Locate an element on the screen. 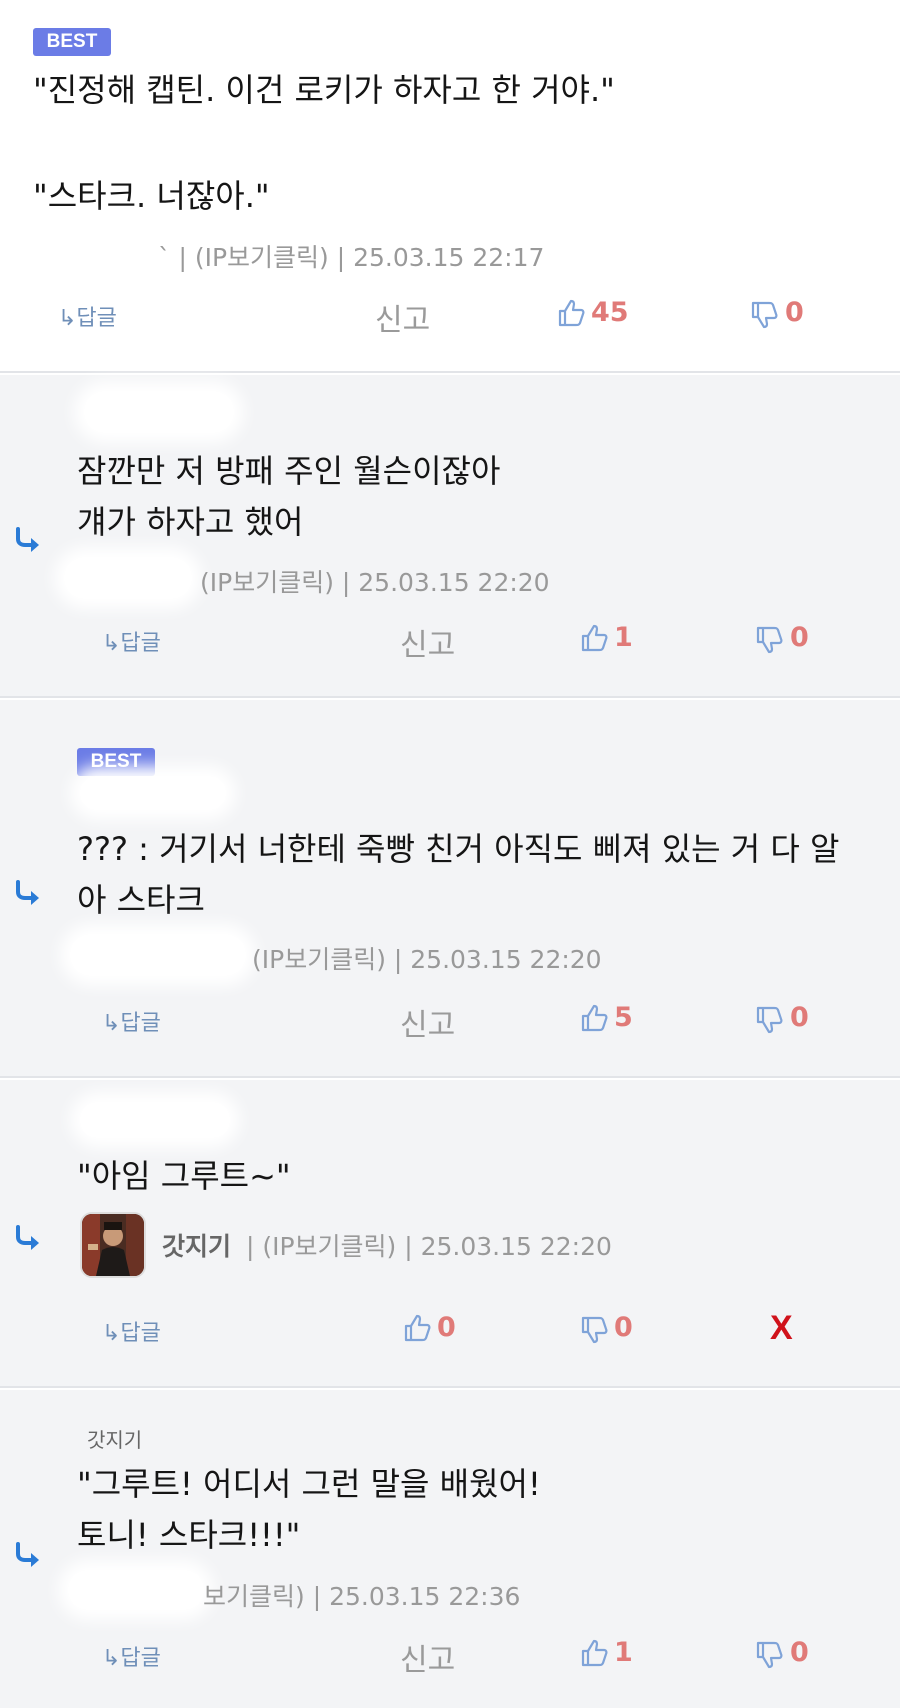 The width and height of the screenshot is (900, 1708). comment-text-line: ??? : 거기서 너한테 죽빵 친거 아직도 삐져 있는 거 다 알 is located at coordinates (458, 849).